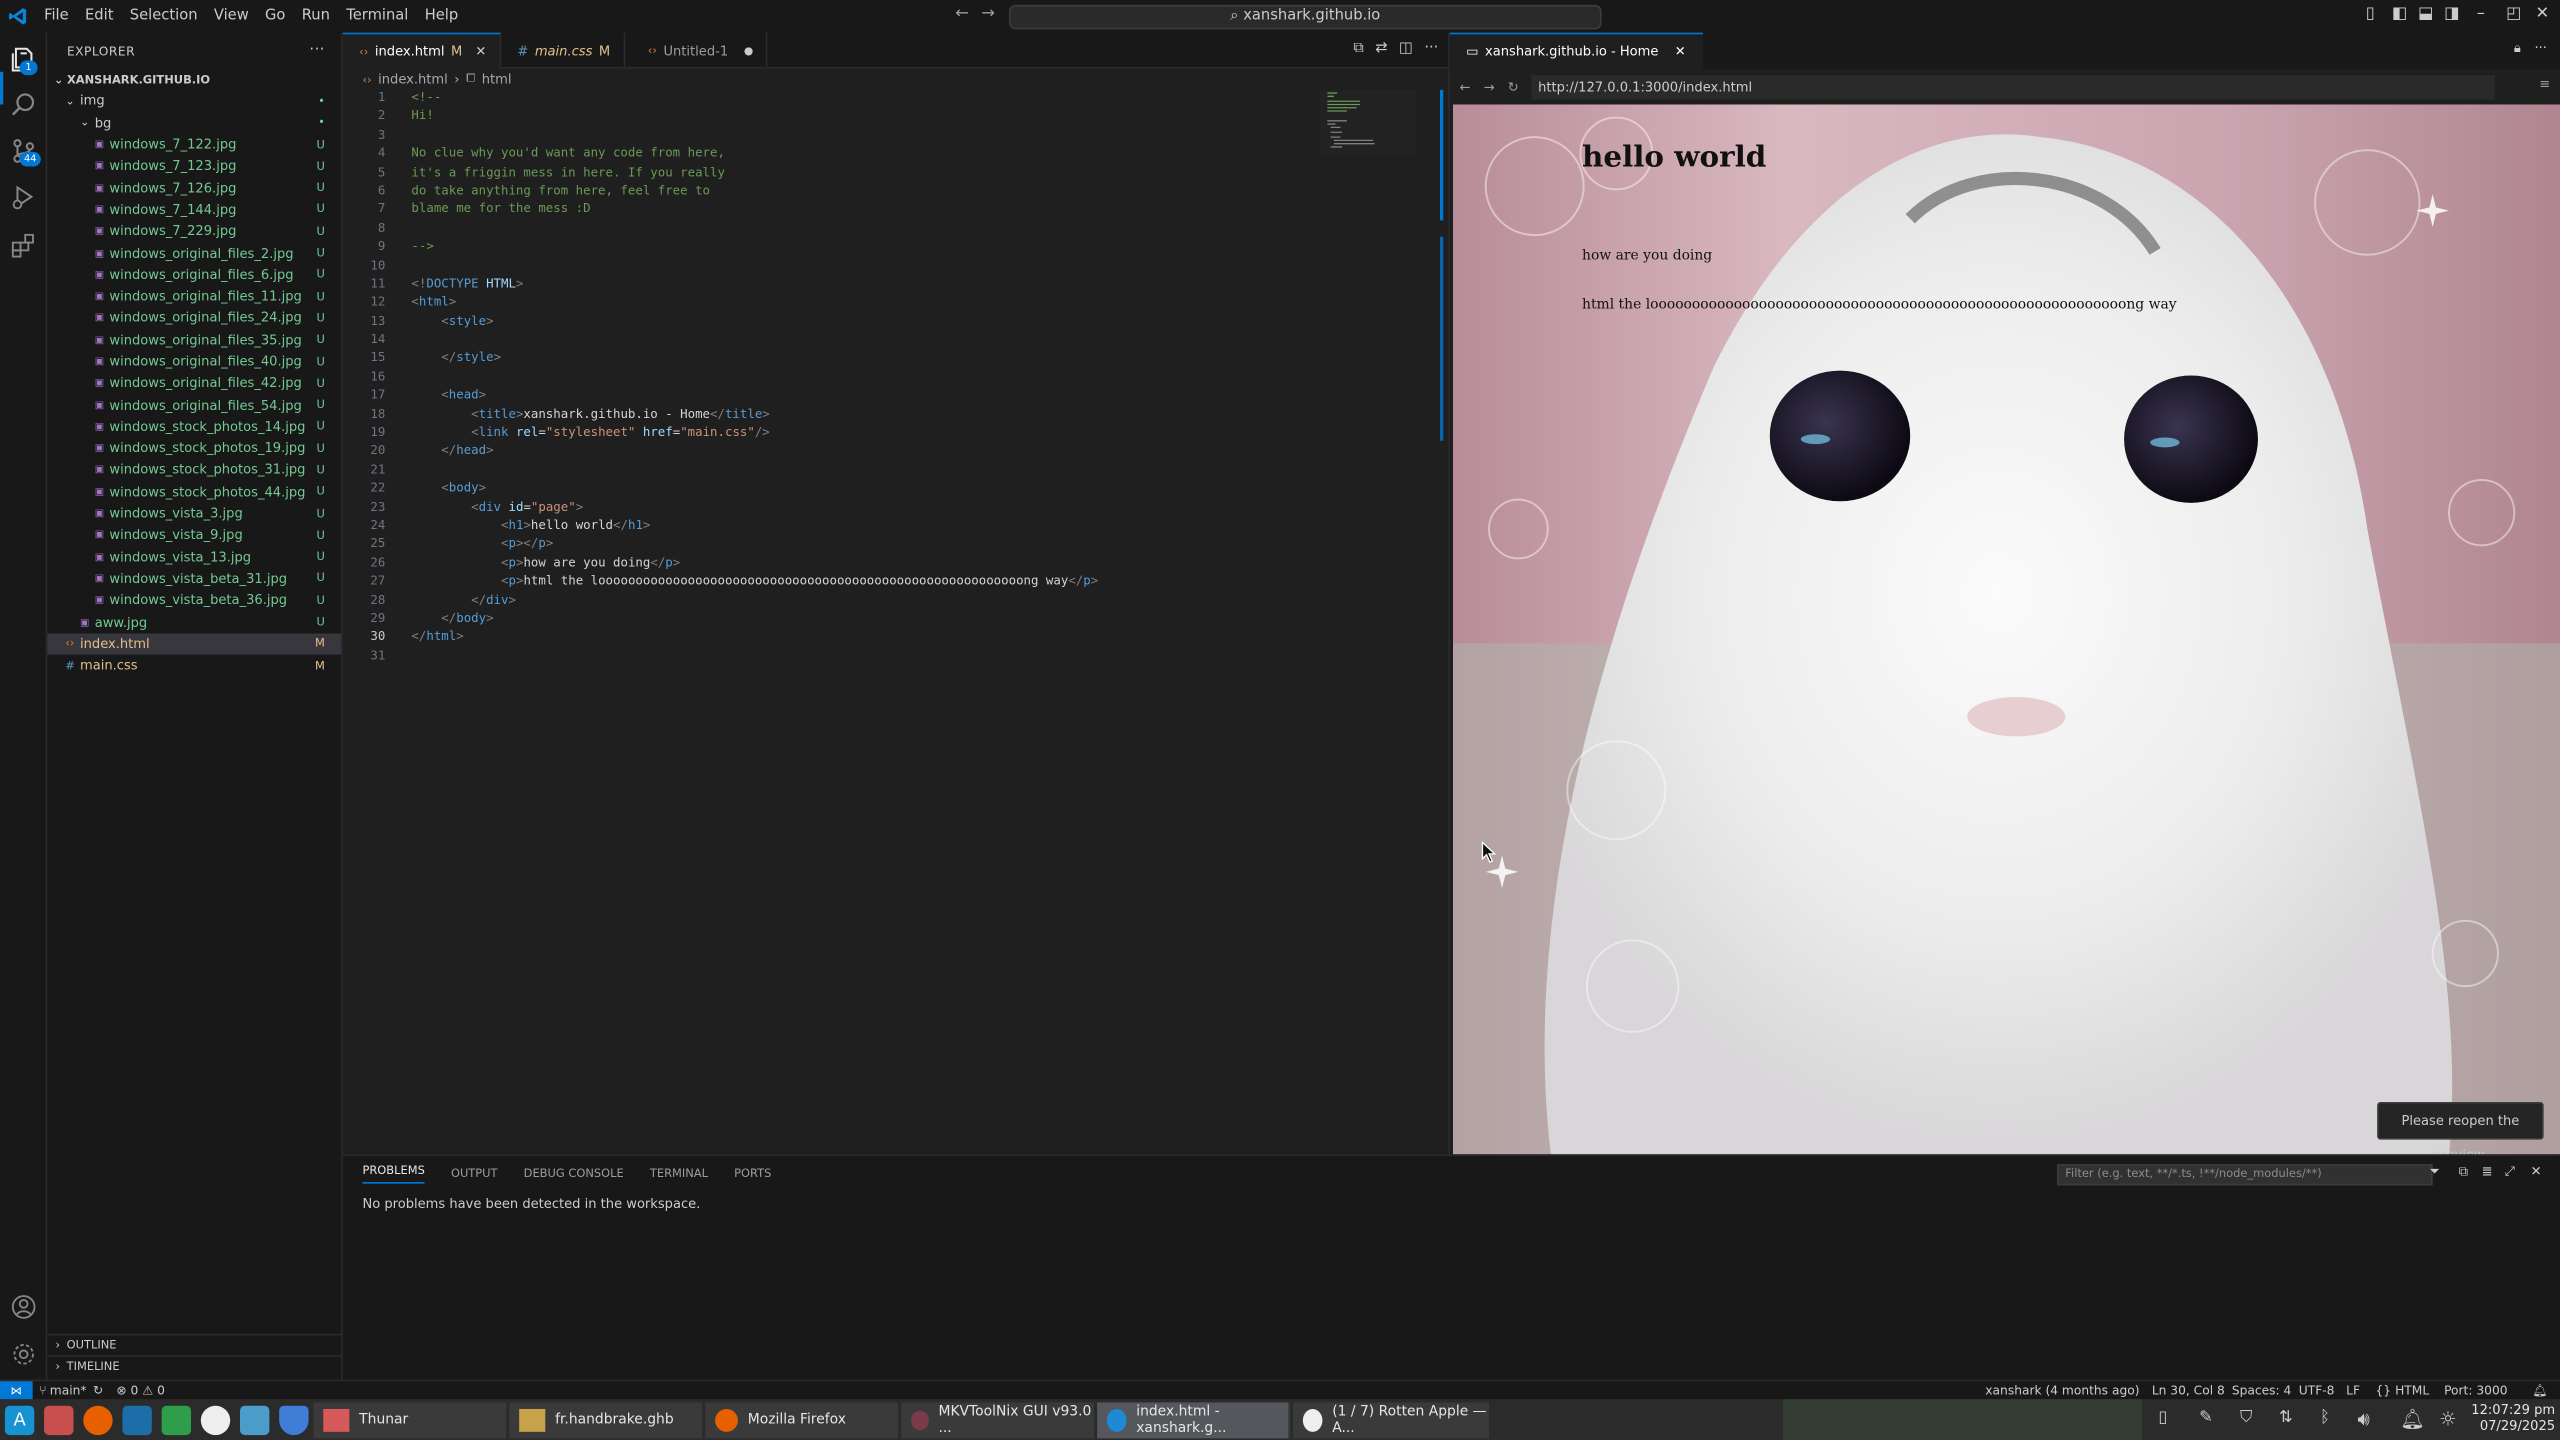 The height and width of the screenshot is (1440, 2560). What do you see at coordinates (833, 248) in the screenshot?
I see `code-line: 9 -->` at bounding box center [833, 248].